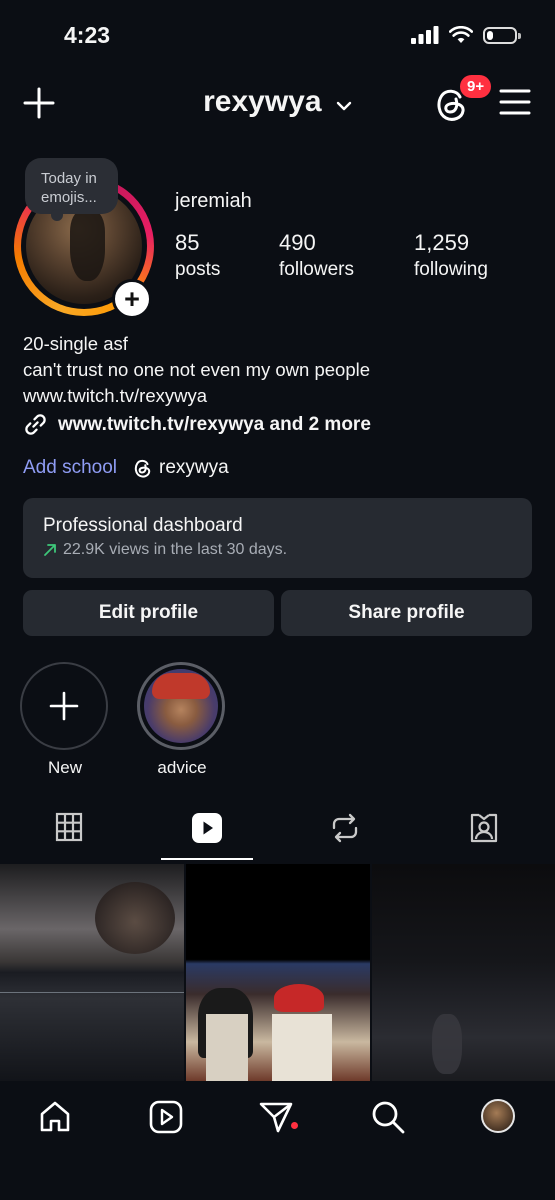  I want to click on bio-link: www.twitch.tv/rexywya, so click(196, 396).